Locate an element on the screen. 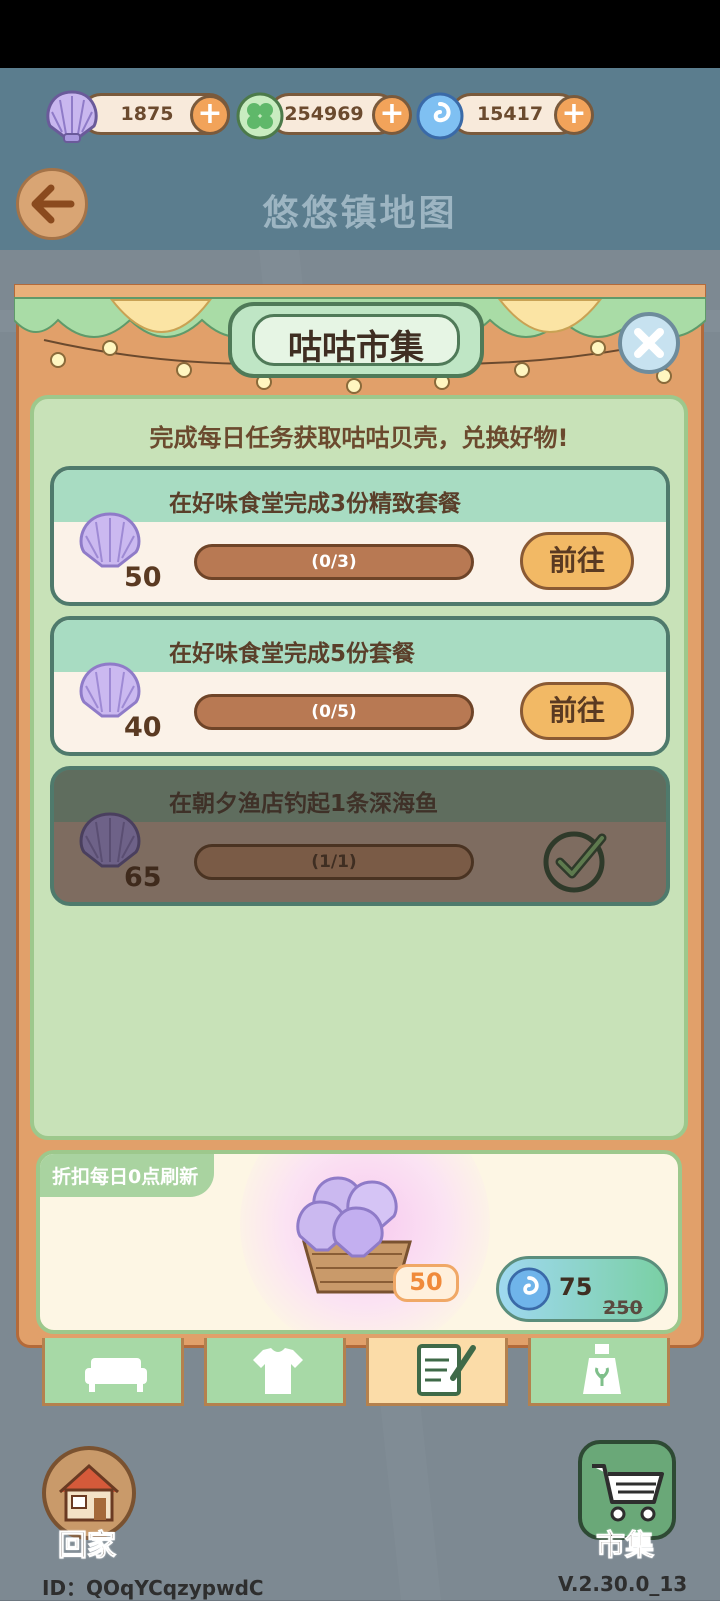 This screenshot has height=1601, width=720. buy-button: 75 250 is located at coordinates (582, 1289).